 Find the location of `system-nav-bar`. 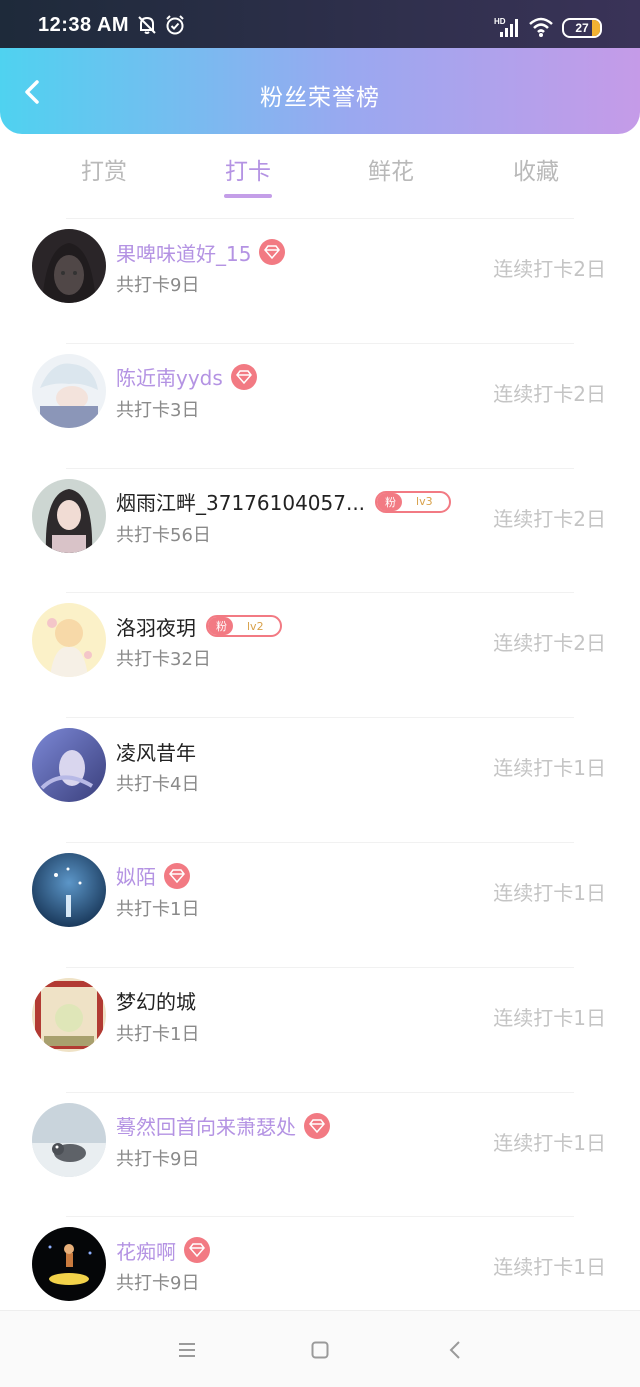

system-nav-bar is located at coordinates (320, 1348).